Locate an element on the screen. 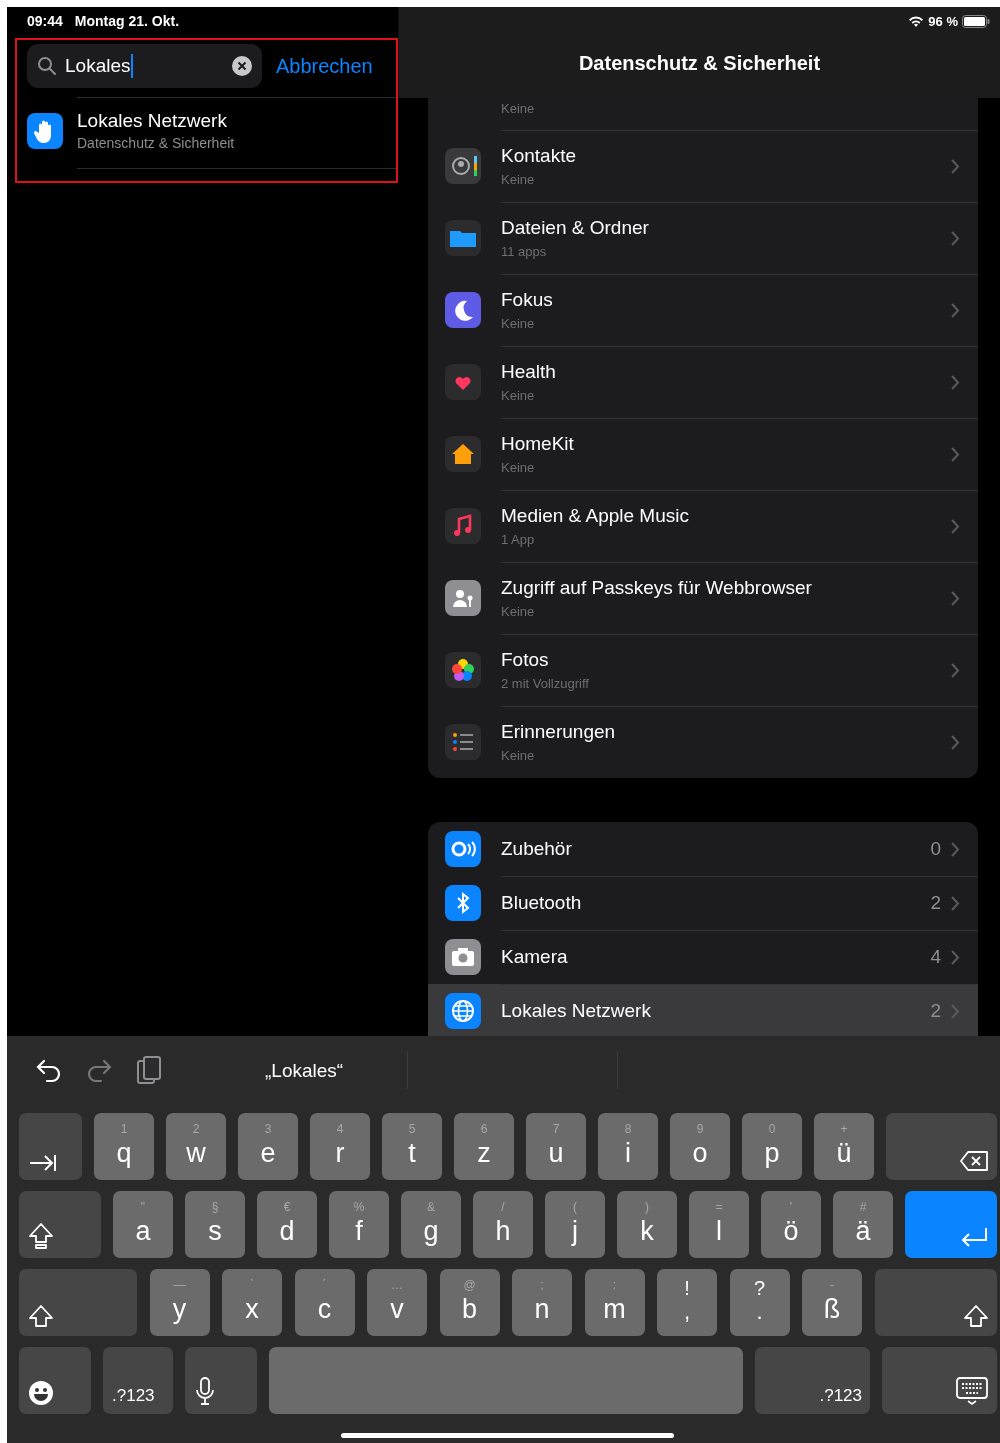 This screenshot has height=1443, width=1000. key: € d is located at coordinates (287, 1224).